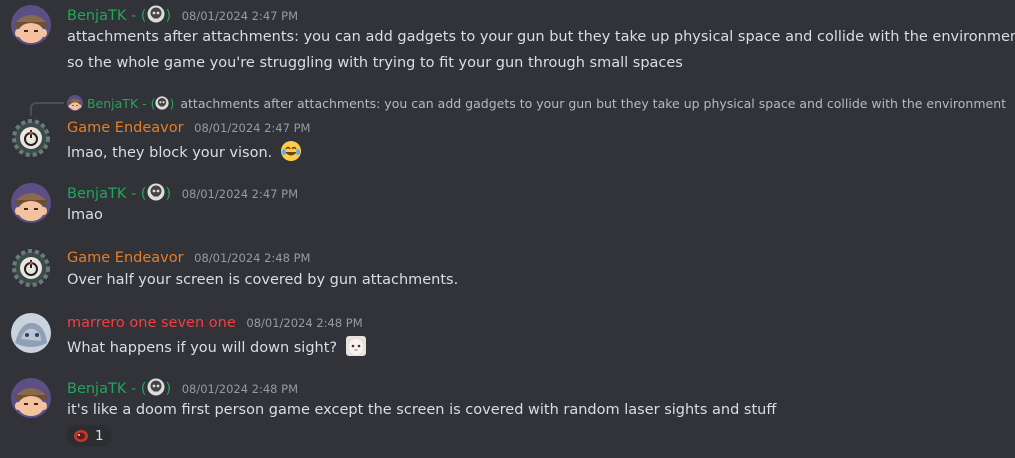  I want to click on message-text-row: lmao, they block your vison., so click(184, 151).